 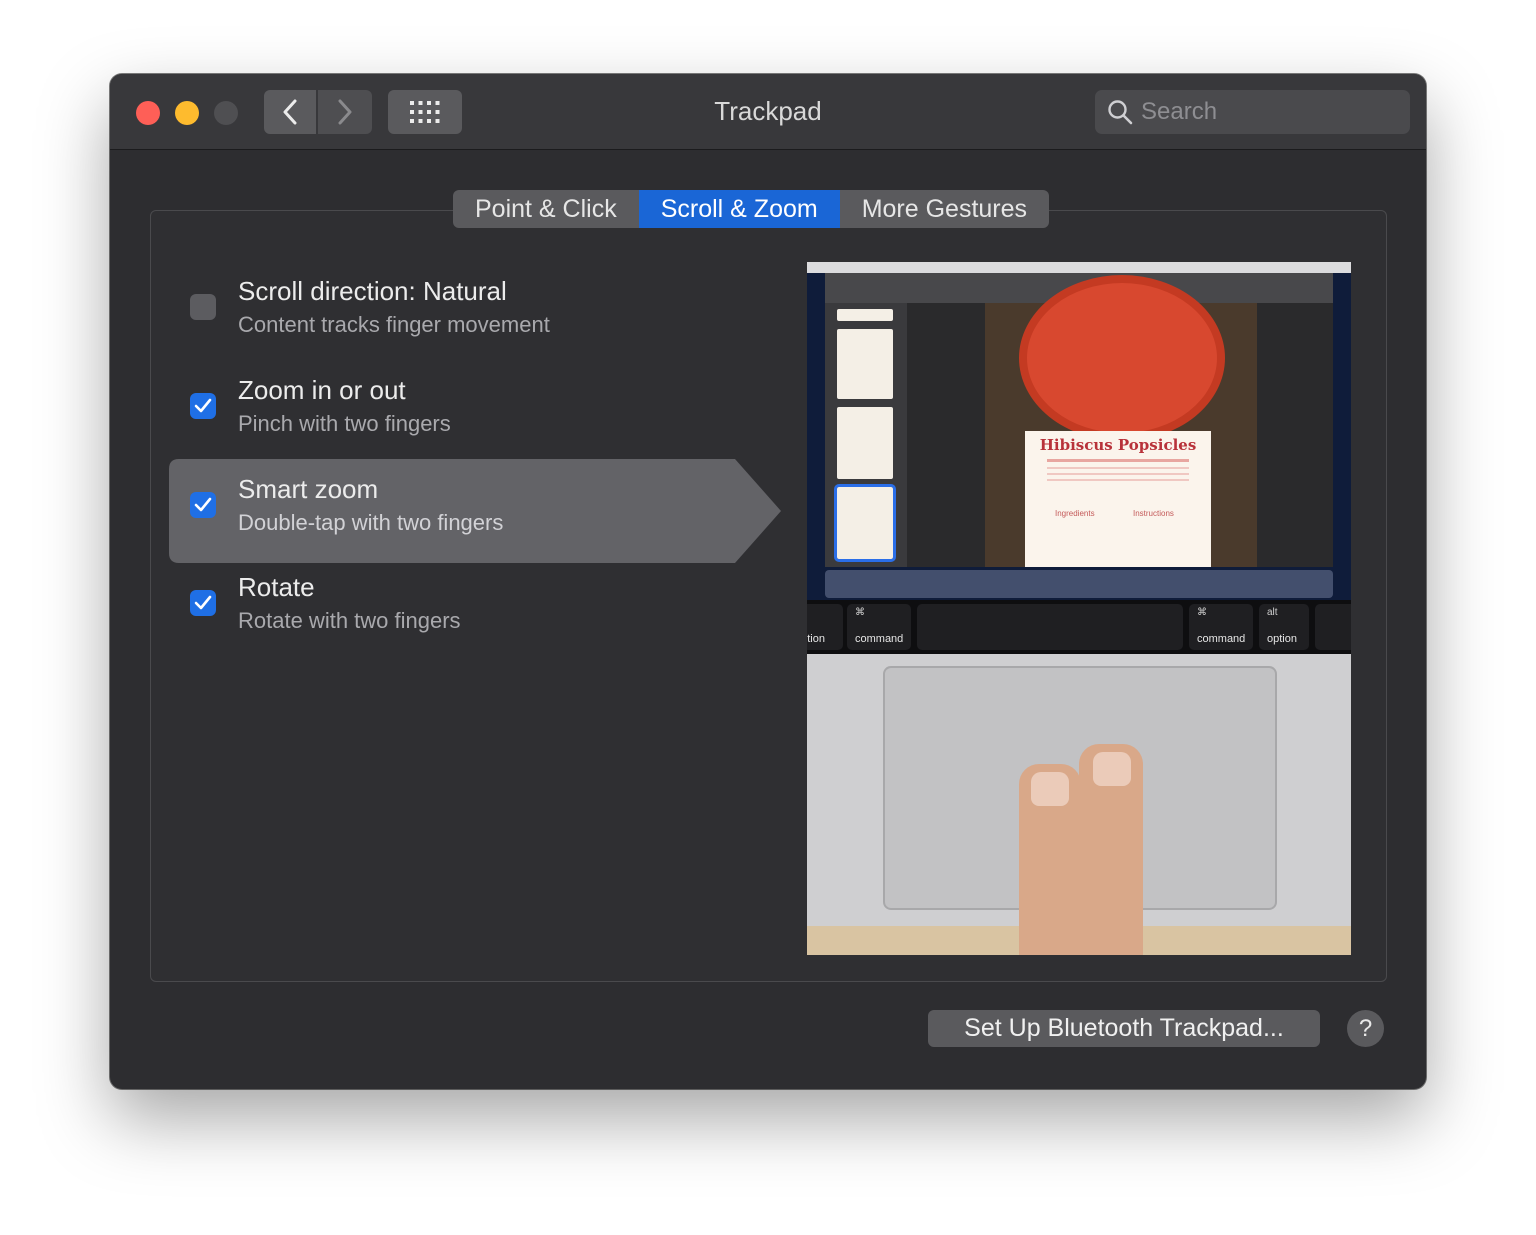 I want to click on option-title: Smart zoom, so click(x=308, y=489).